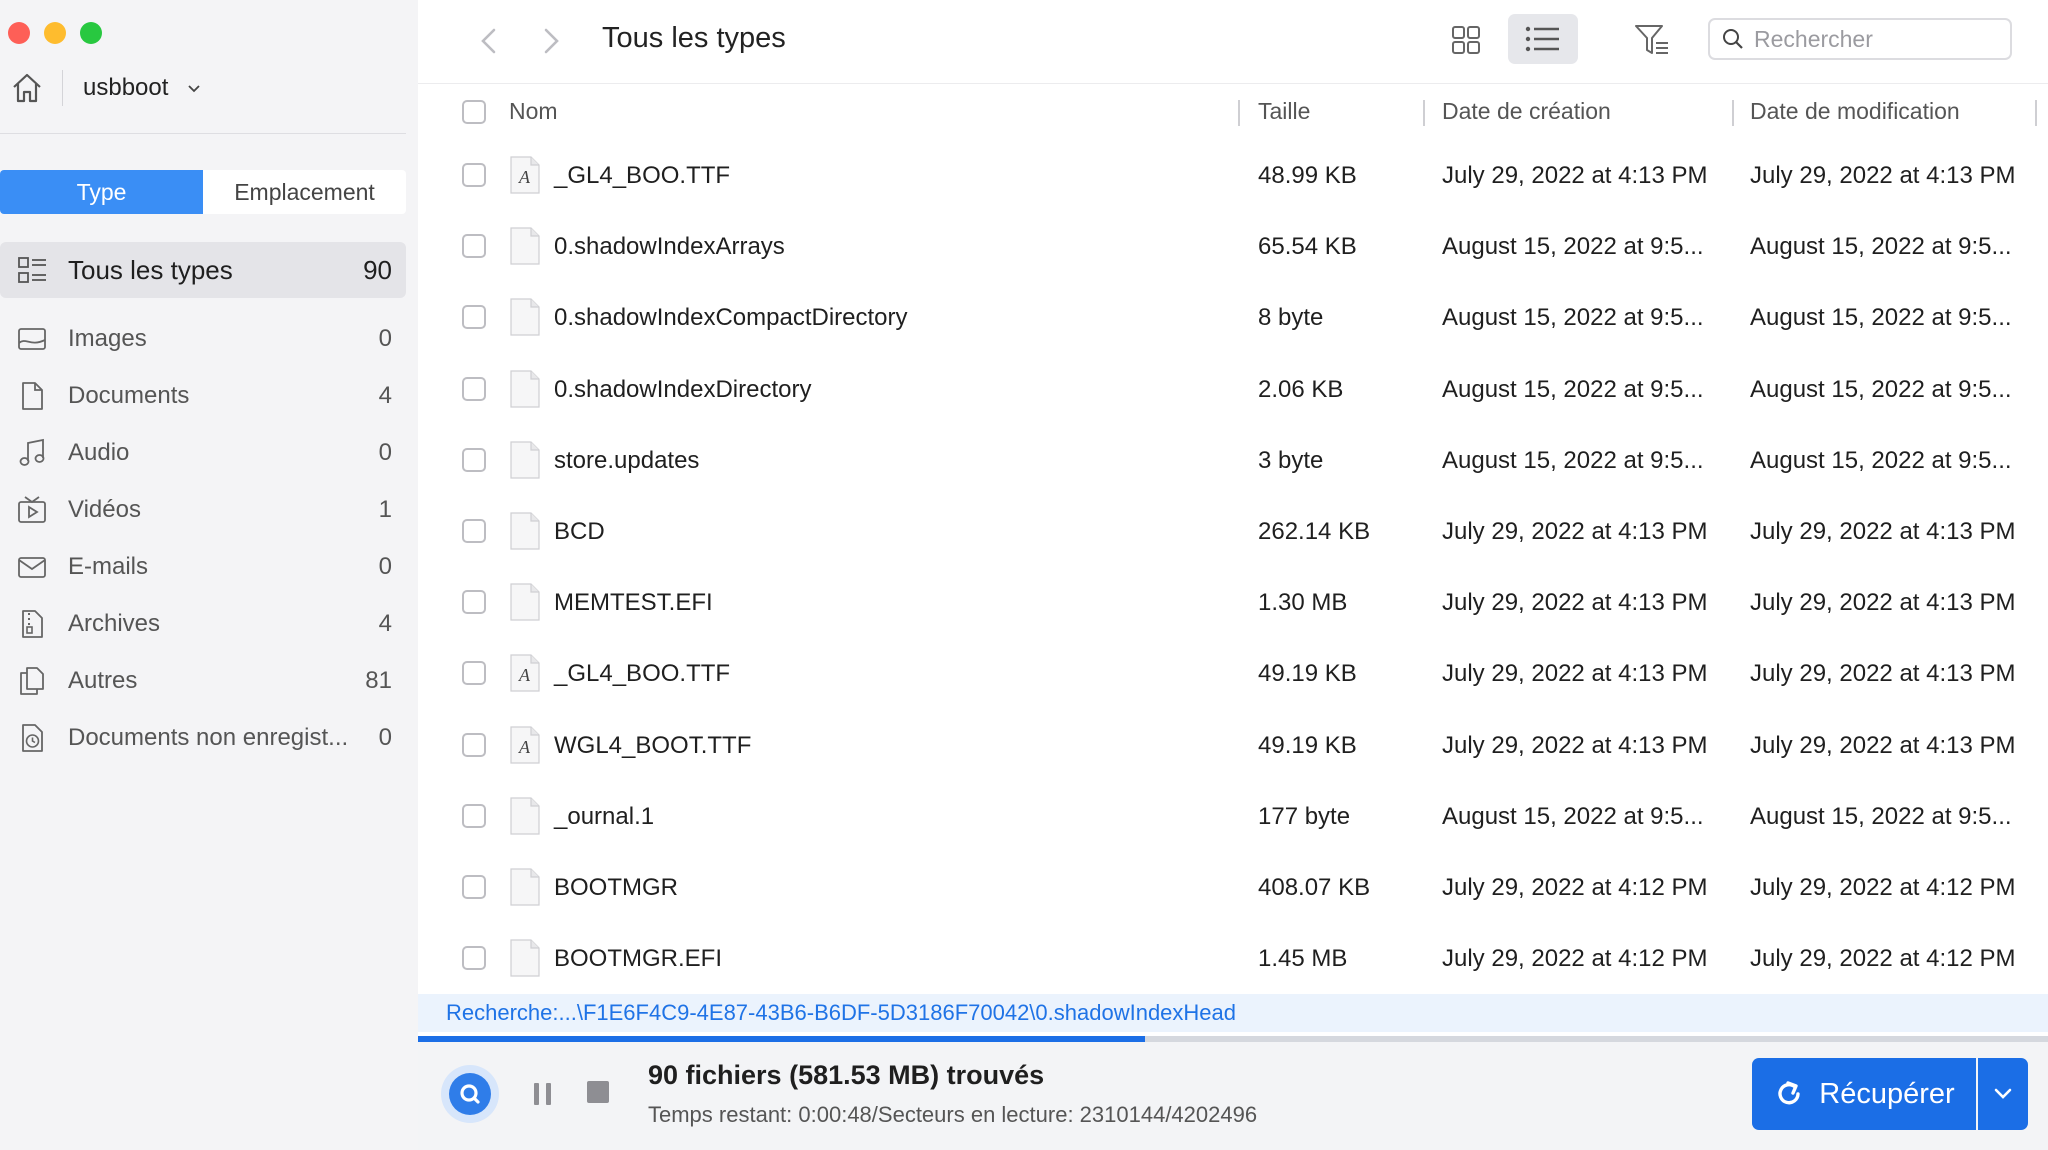 The image size is (2048, 1150). I want to click on toolbar: Tous les types, so click(1233, 42).